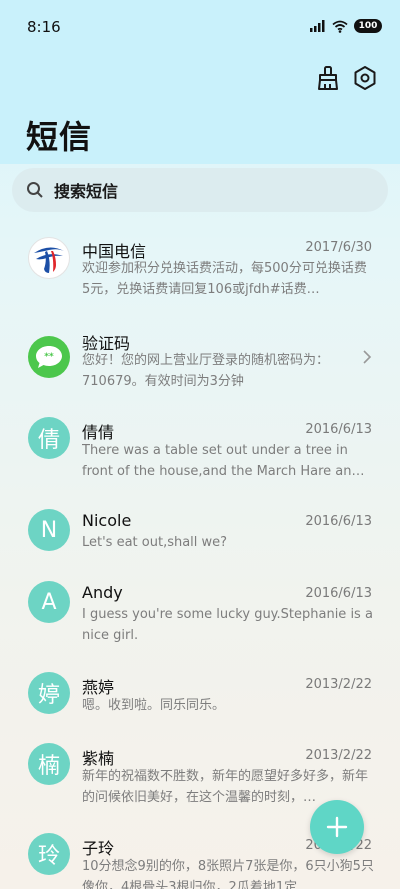  Describe the element at coordinates (35, 190) in the screenshot. I see `search-icon` at that location.